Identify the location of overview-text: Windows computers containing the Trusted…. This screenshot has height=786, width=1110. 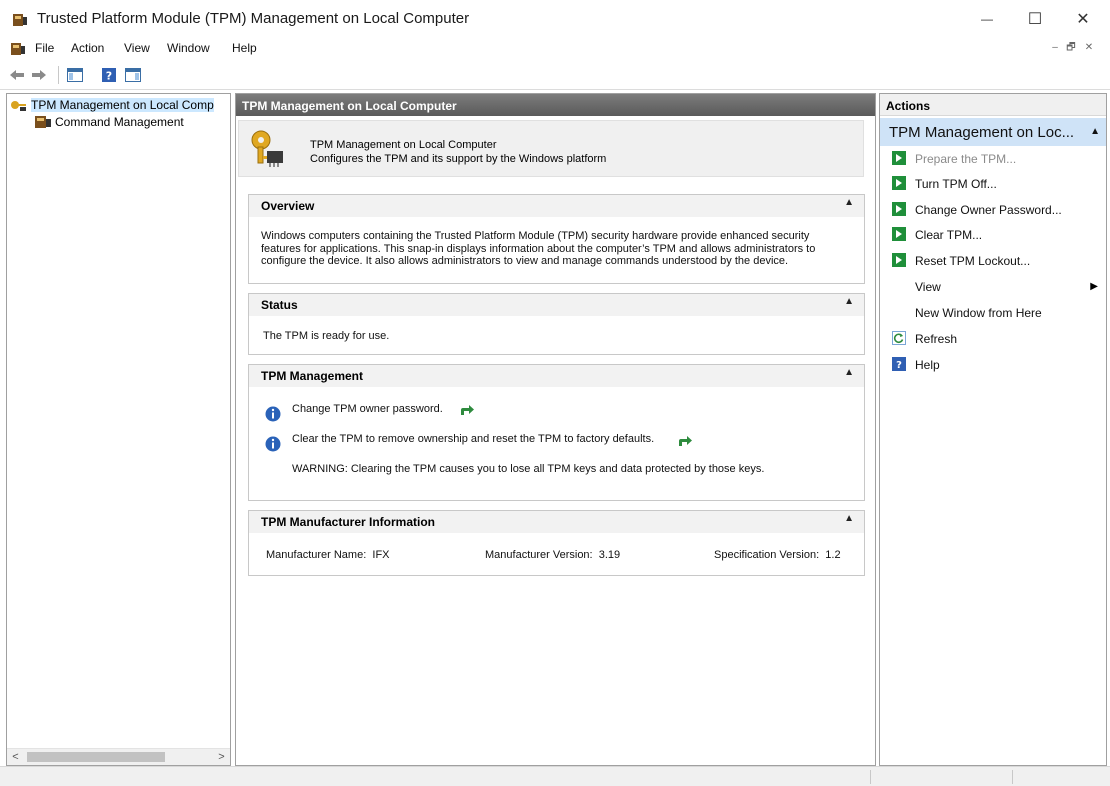
(538, 249).